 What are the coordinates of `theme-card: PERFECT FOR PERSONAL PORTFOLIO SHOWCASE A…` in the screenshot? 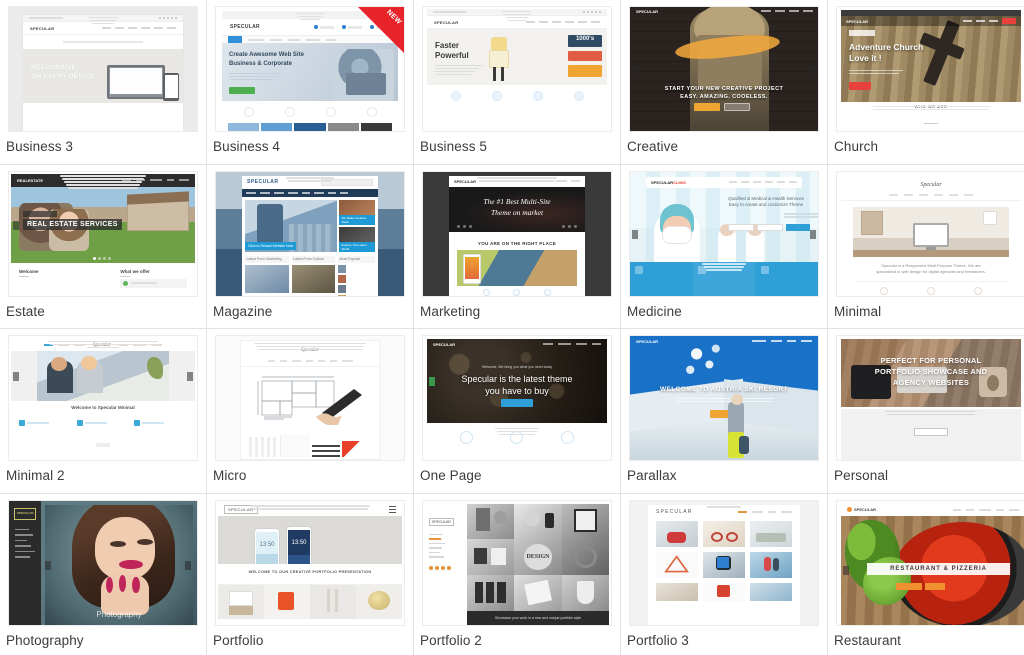 It's located at (926, 411).